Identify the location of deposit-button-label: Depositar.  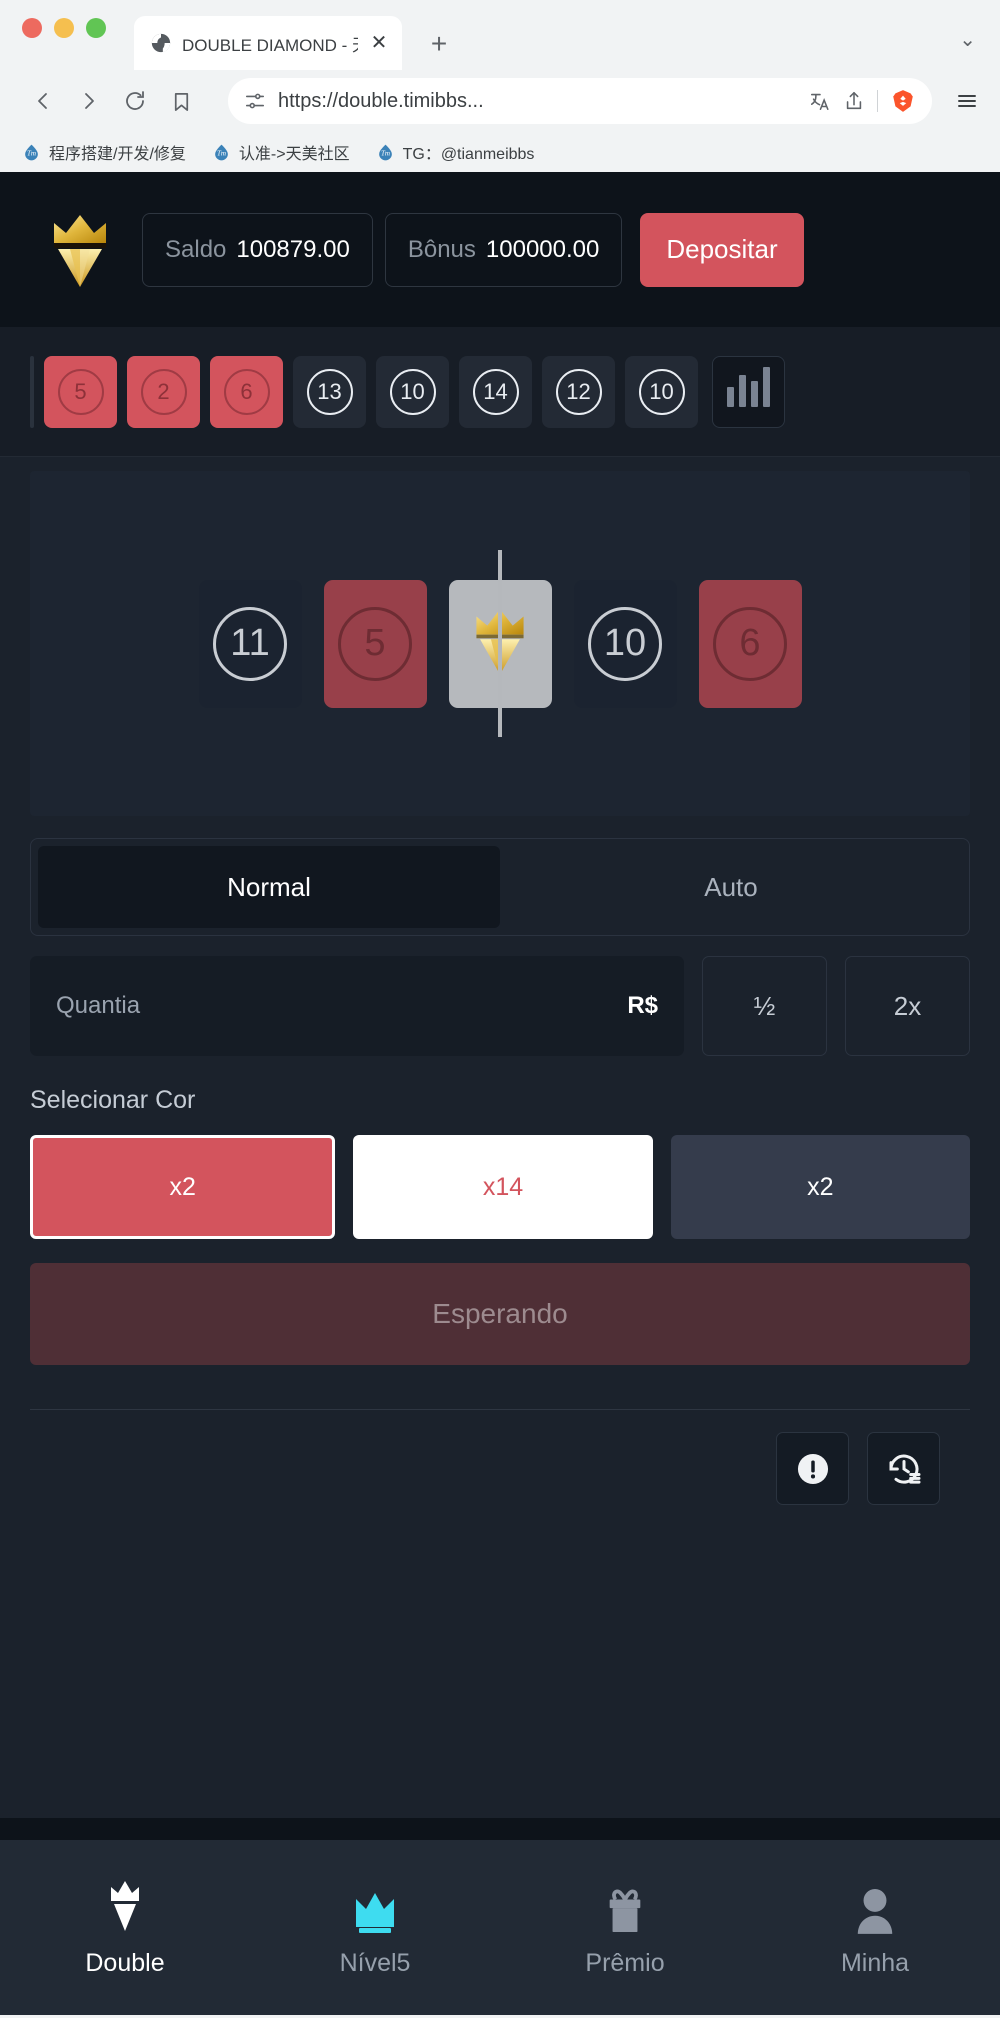
(722, 249).